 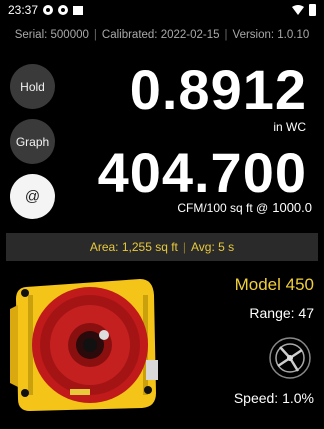 What do you see at coordinates (202, 172) in the screenshot?
I see `flow-reading: 404.700` at bounding box center [202, 172].